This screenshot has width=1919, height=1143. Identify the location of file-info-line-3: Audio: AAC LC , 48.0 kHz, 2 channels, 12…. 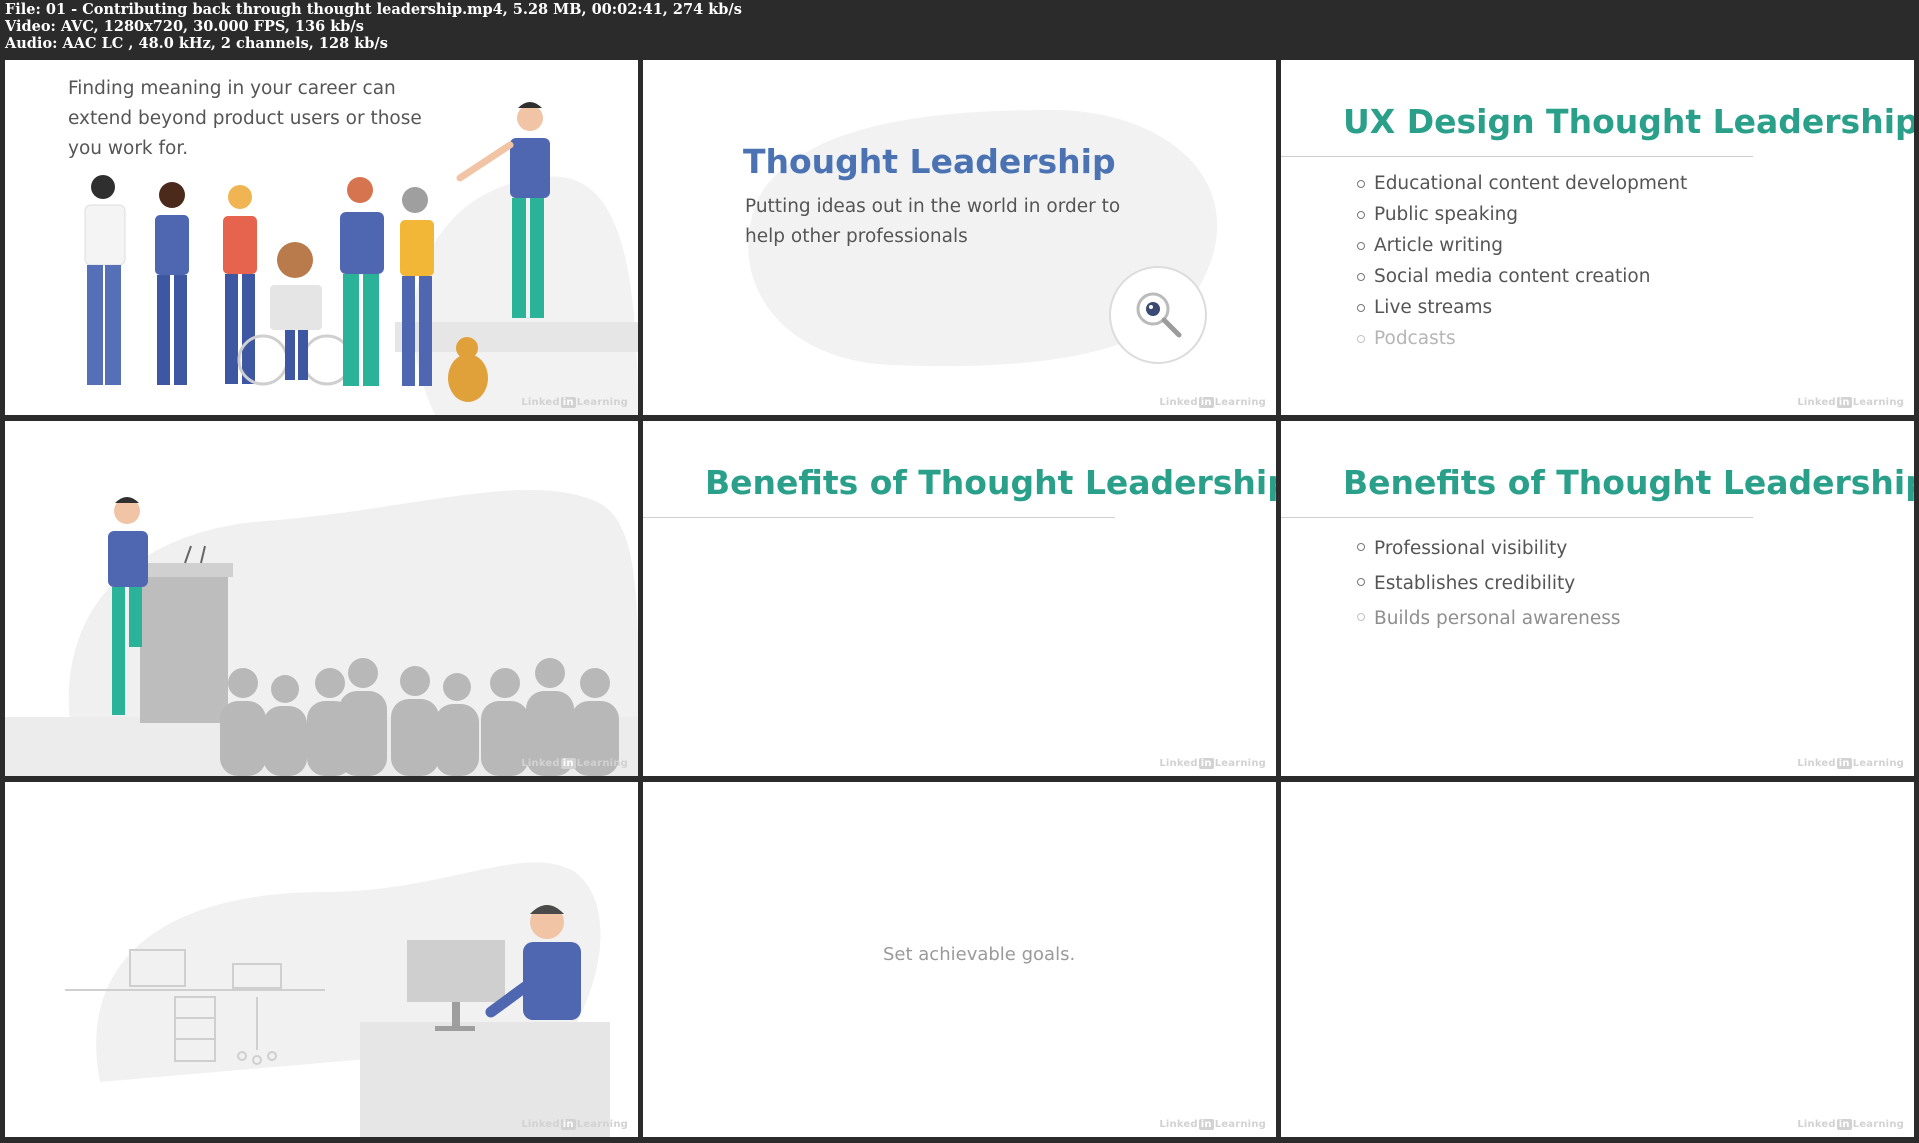
(196, 43).